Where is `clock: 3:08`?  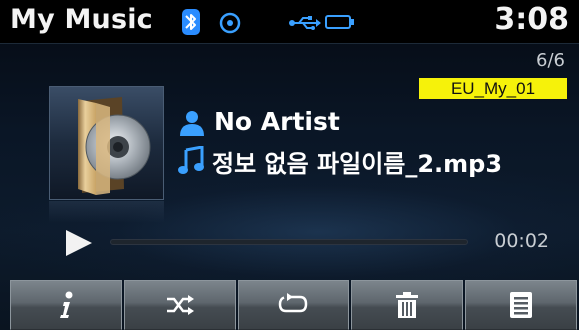 clock: 3:08 is located at coordinates (531, 19).